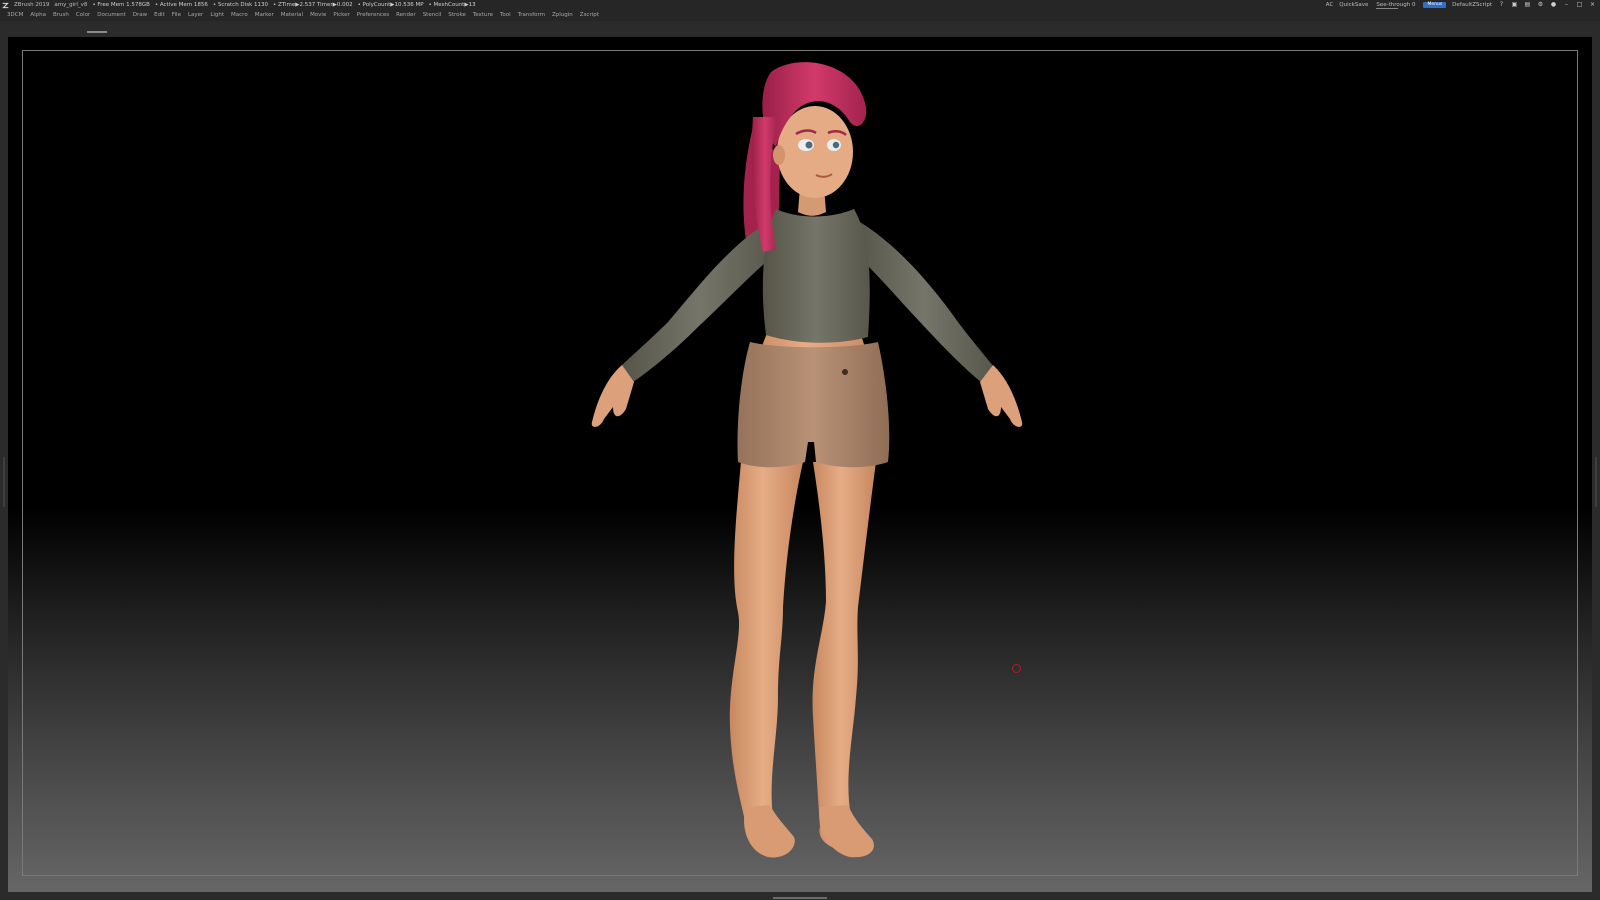  Describe the element at coordinates (1353, 5) in the screenshot. I see `quicksave-button: QuickSave` at that location.